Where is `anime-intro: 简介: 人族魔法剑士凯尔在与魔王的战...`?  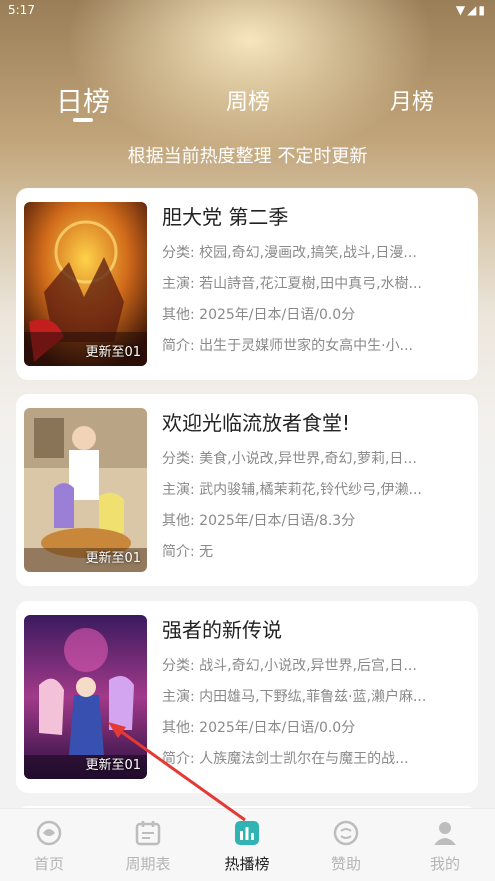 anime-intro: 简介: 人族魔法剑士凯尔在与魔王的战... is located at coordinates (285, 759).